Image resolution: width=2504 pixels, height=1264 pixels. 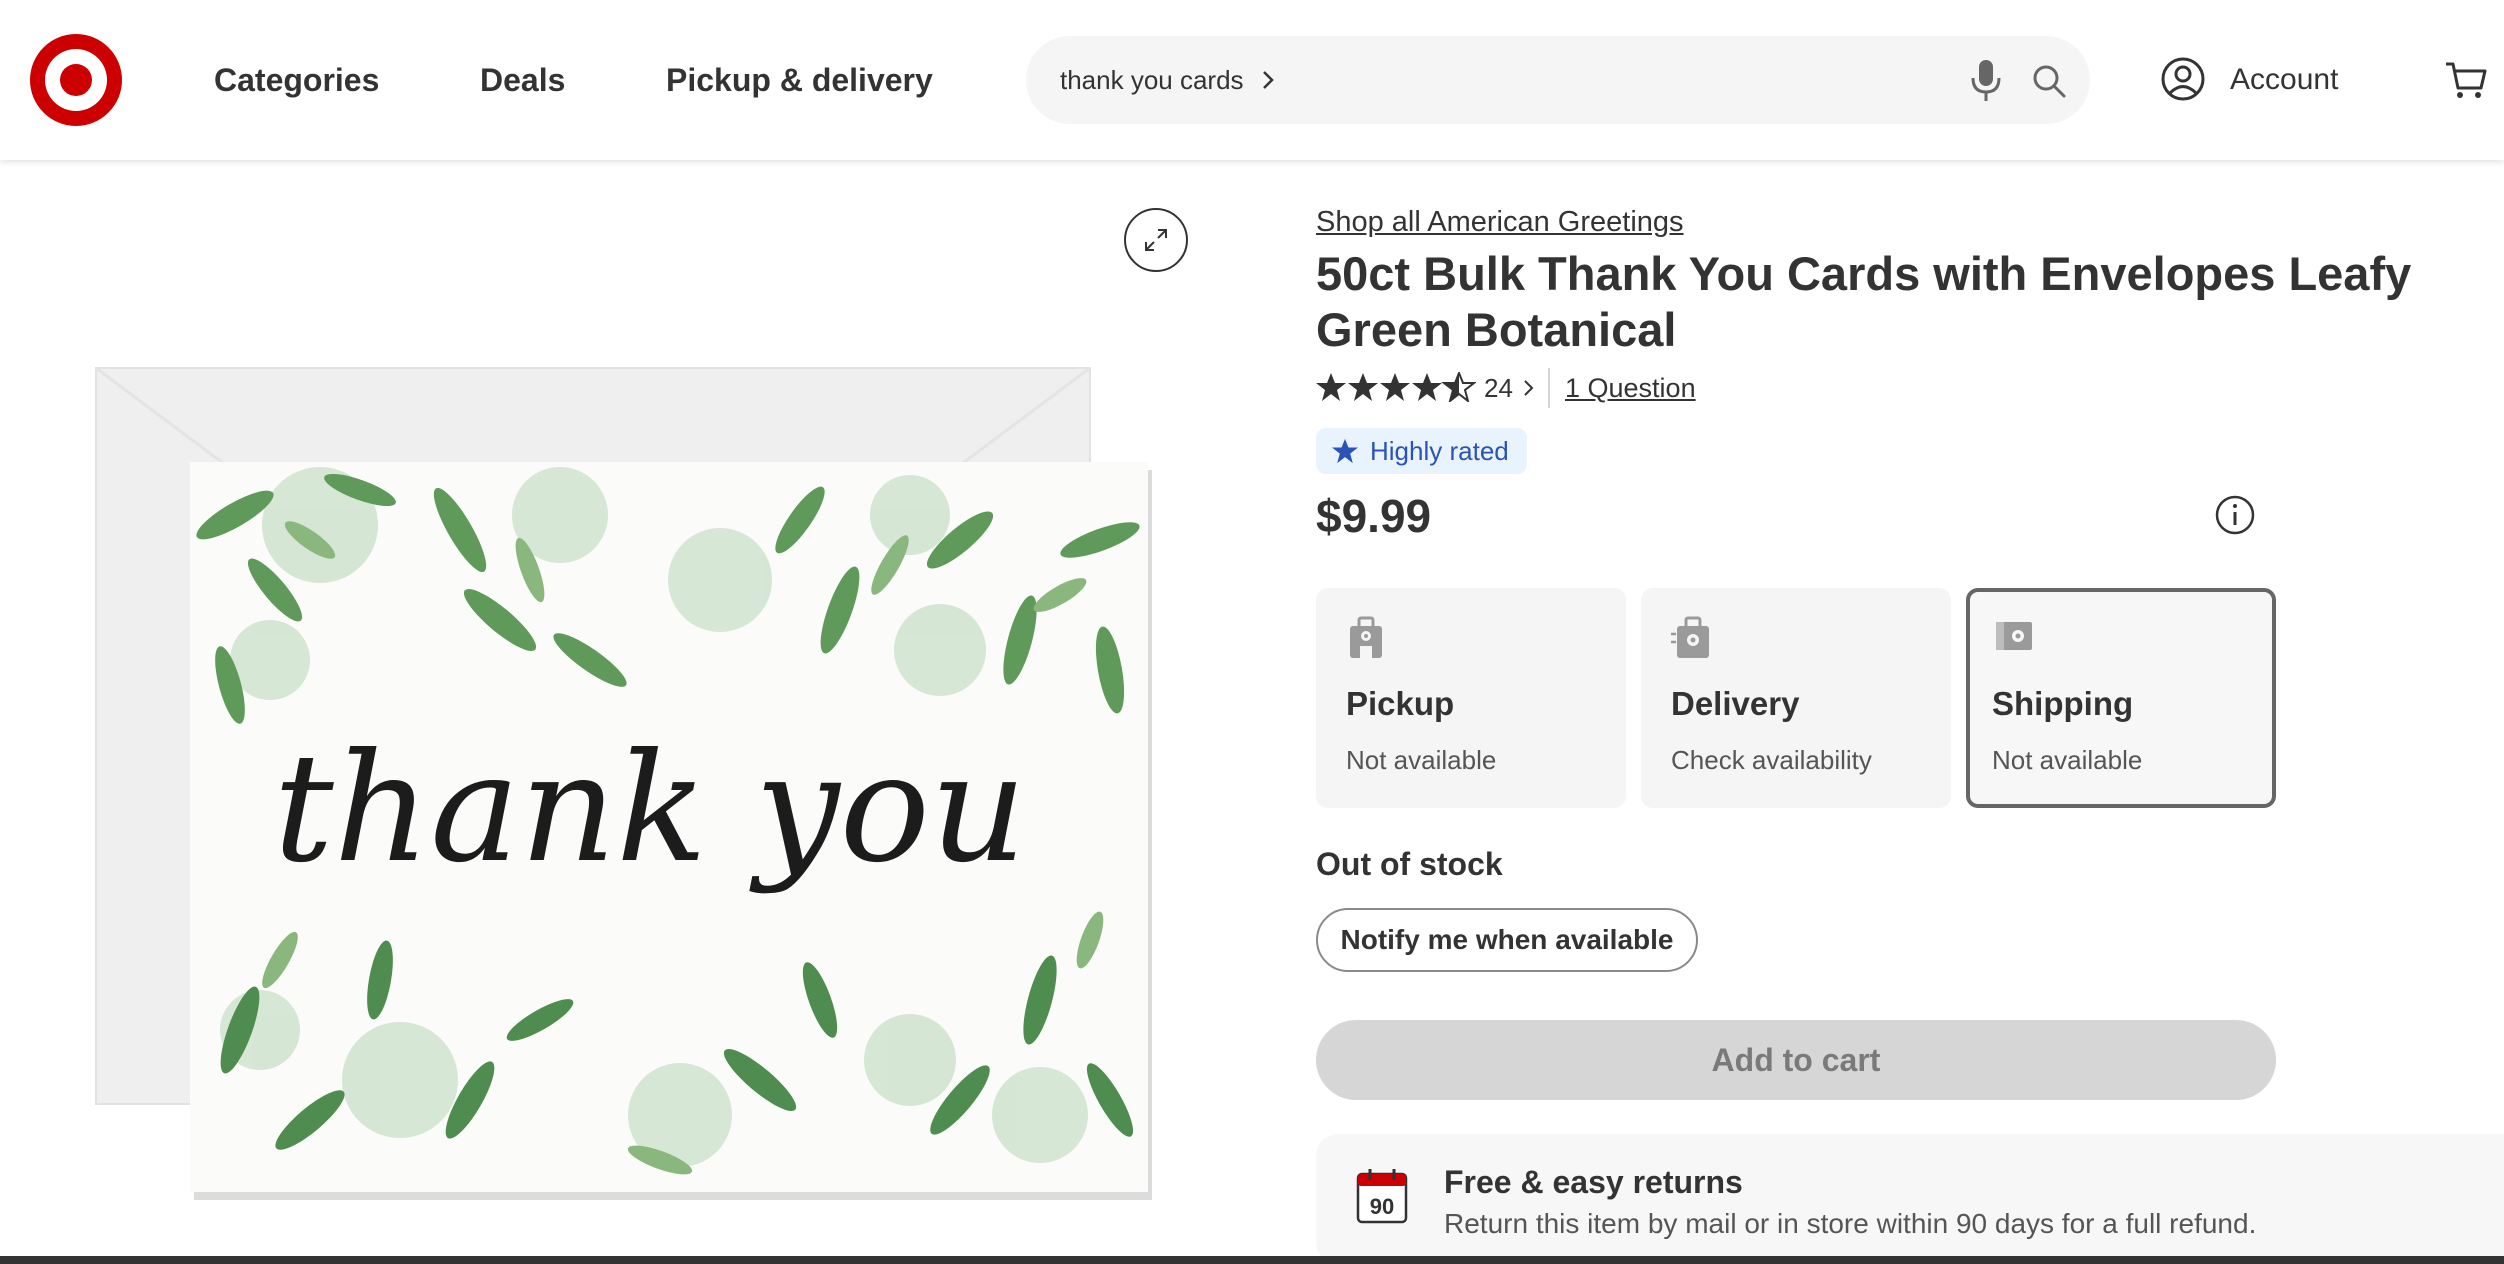 What do you see at coordinates (2014, 636) in the screenshot?
I see `shipping-box-icon` at bounding box center [2014, 636].